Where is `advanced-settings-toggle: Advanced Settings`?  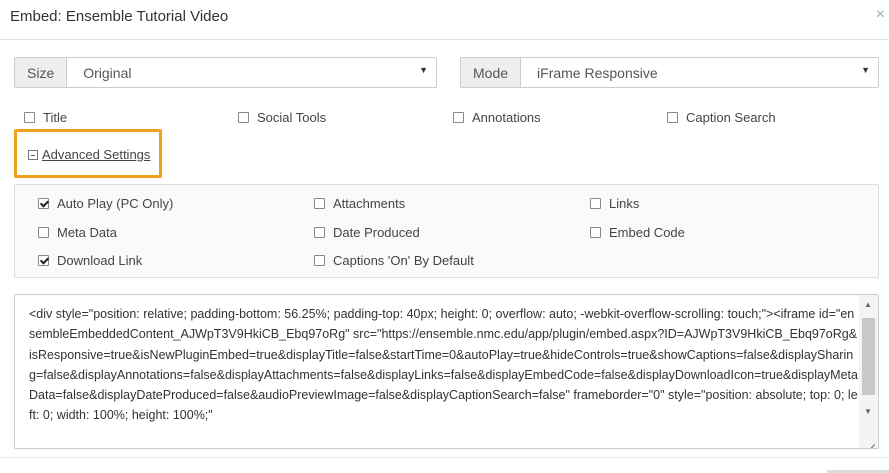
advanced-settings-toggle: Advanced Settings is located at coordinates (89, 154).